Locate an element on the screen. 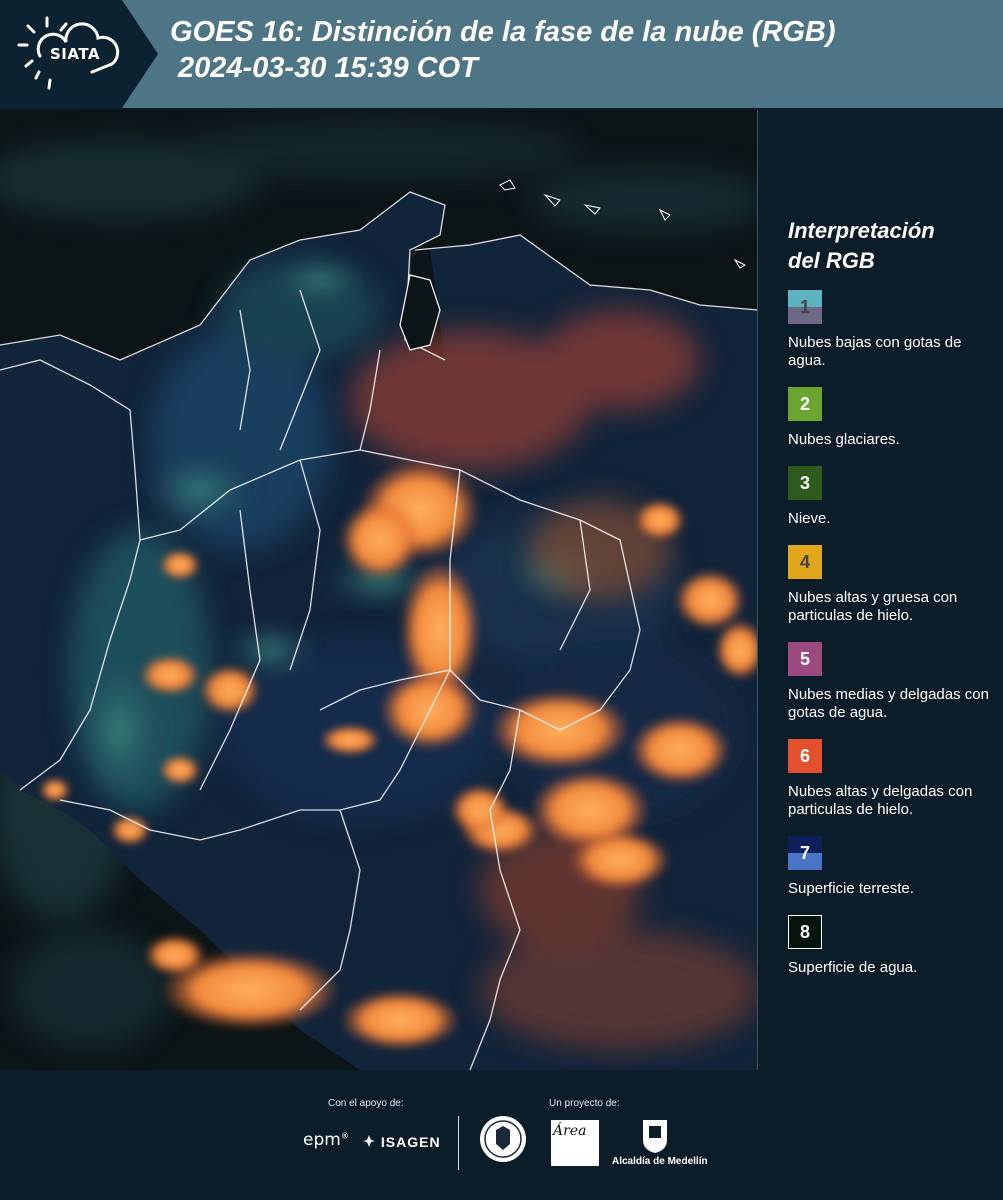 The image size is (1003, 1200). legend-swatch: 1 is located at coordinates (805, 307).